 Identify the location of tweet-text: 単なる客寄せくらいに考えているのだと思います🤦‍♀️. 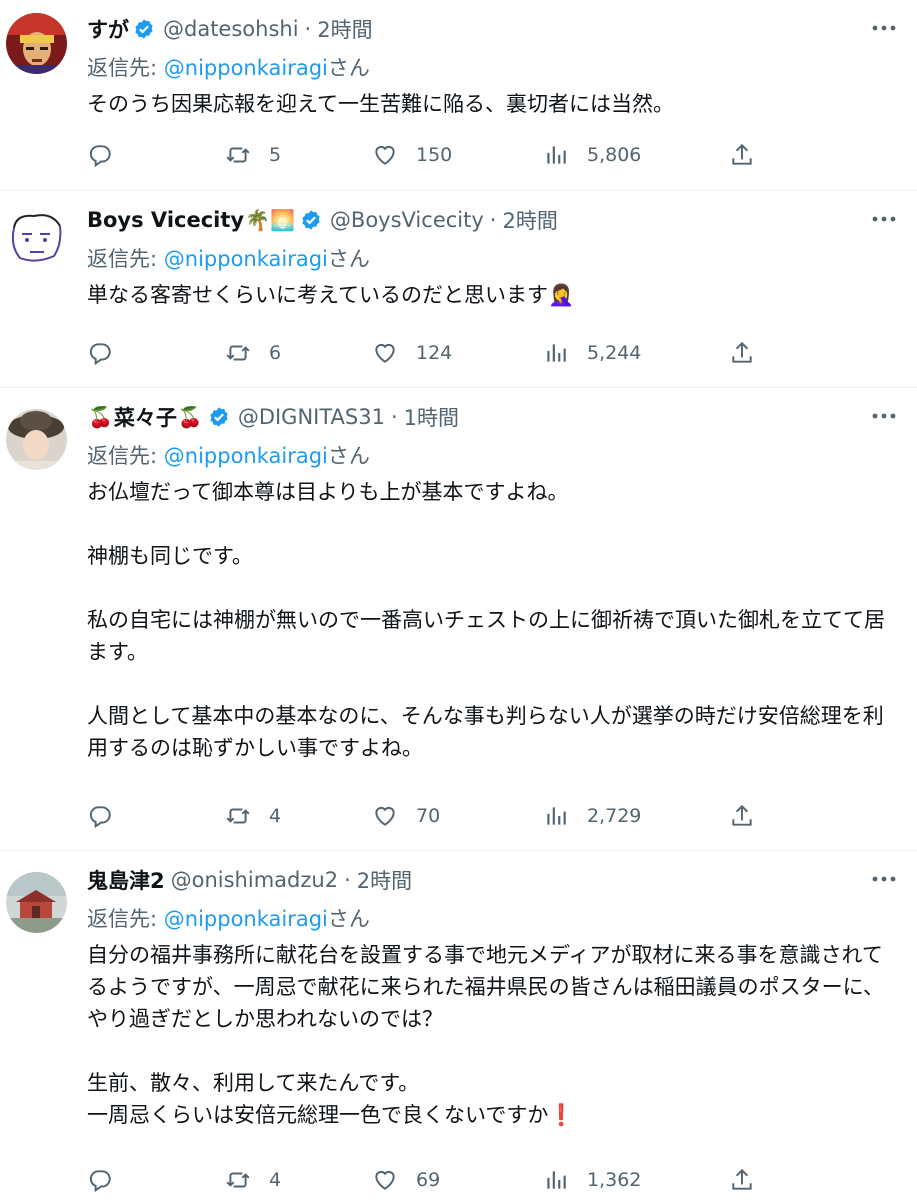
(331, 295).